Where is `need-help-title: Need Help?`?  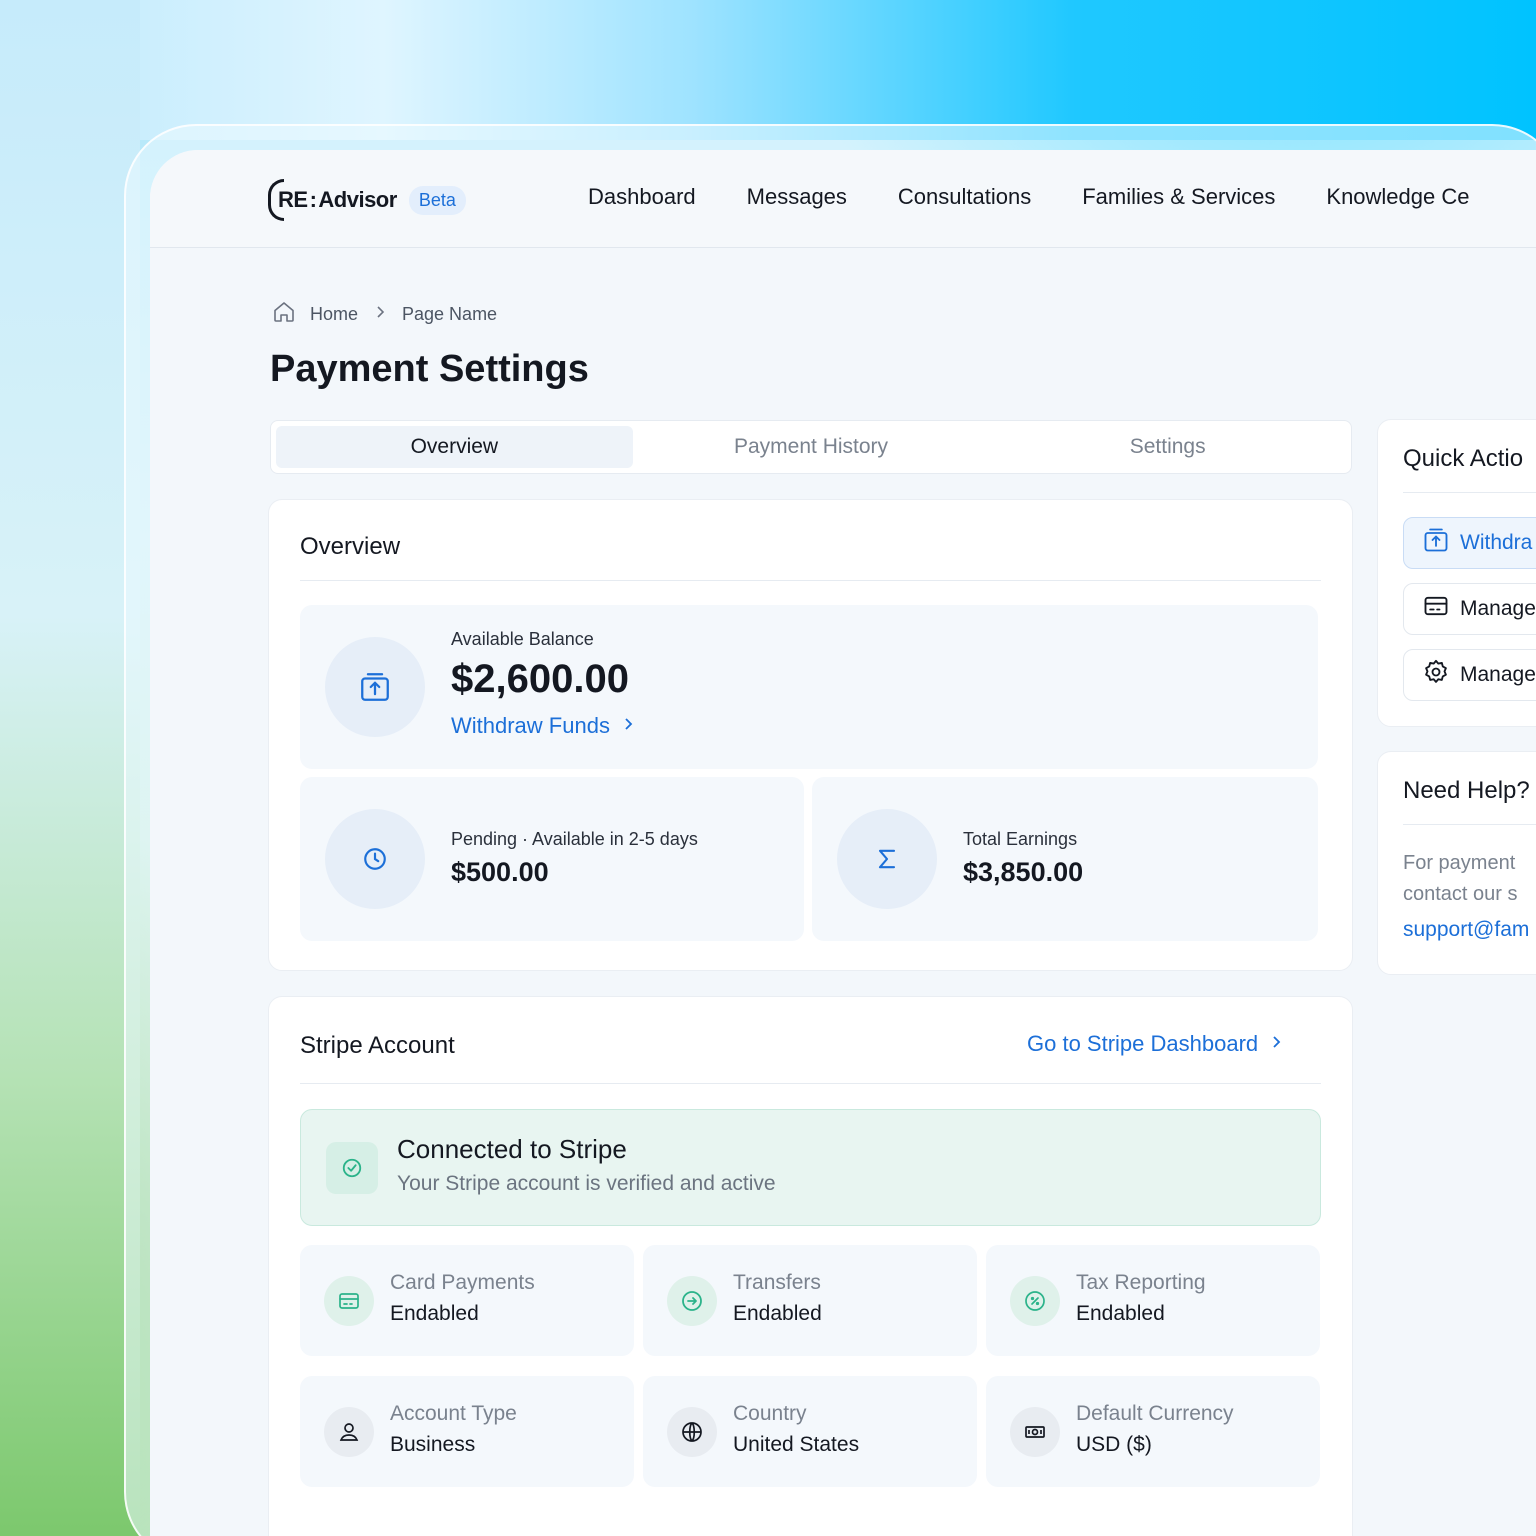
need-help-title: Need Help? is located at coordinates (1466, 790).